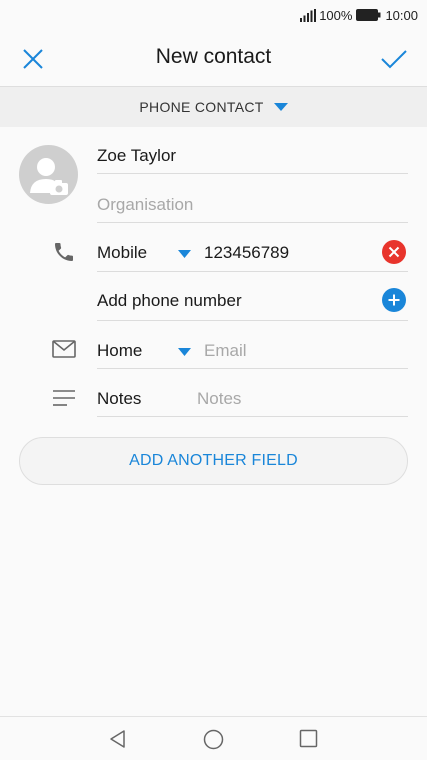  I want to click on notes-icon, so click(64, 398).